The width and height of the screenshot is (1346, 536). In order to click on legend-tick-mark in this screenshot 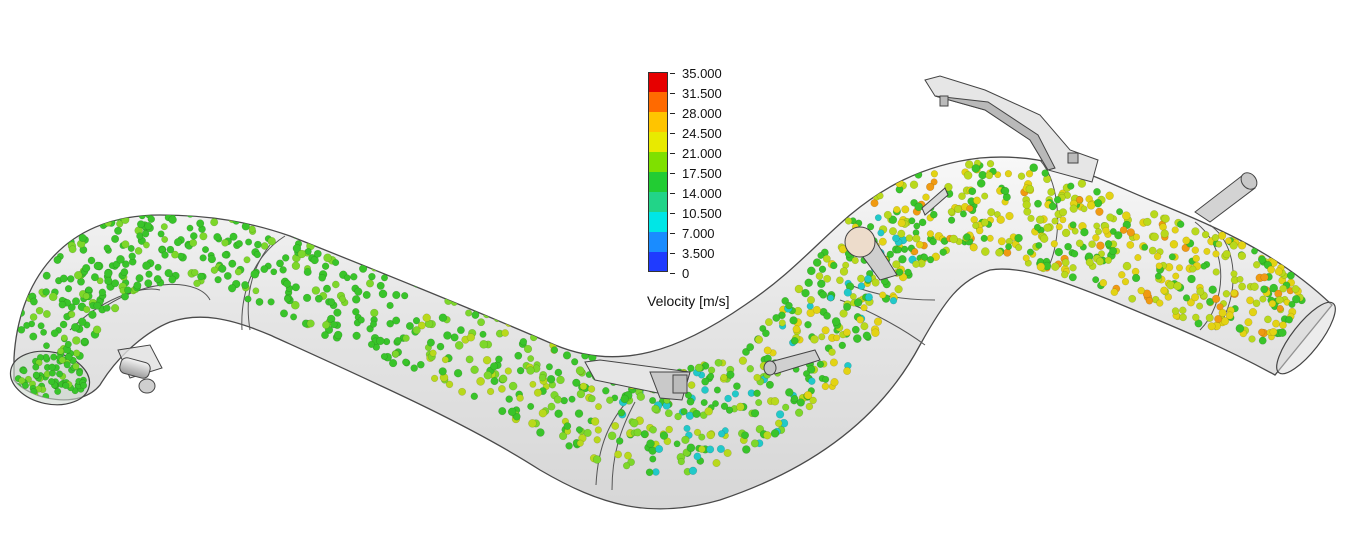, I will do `click(672, 233)`.